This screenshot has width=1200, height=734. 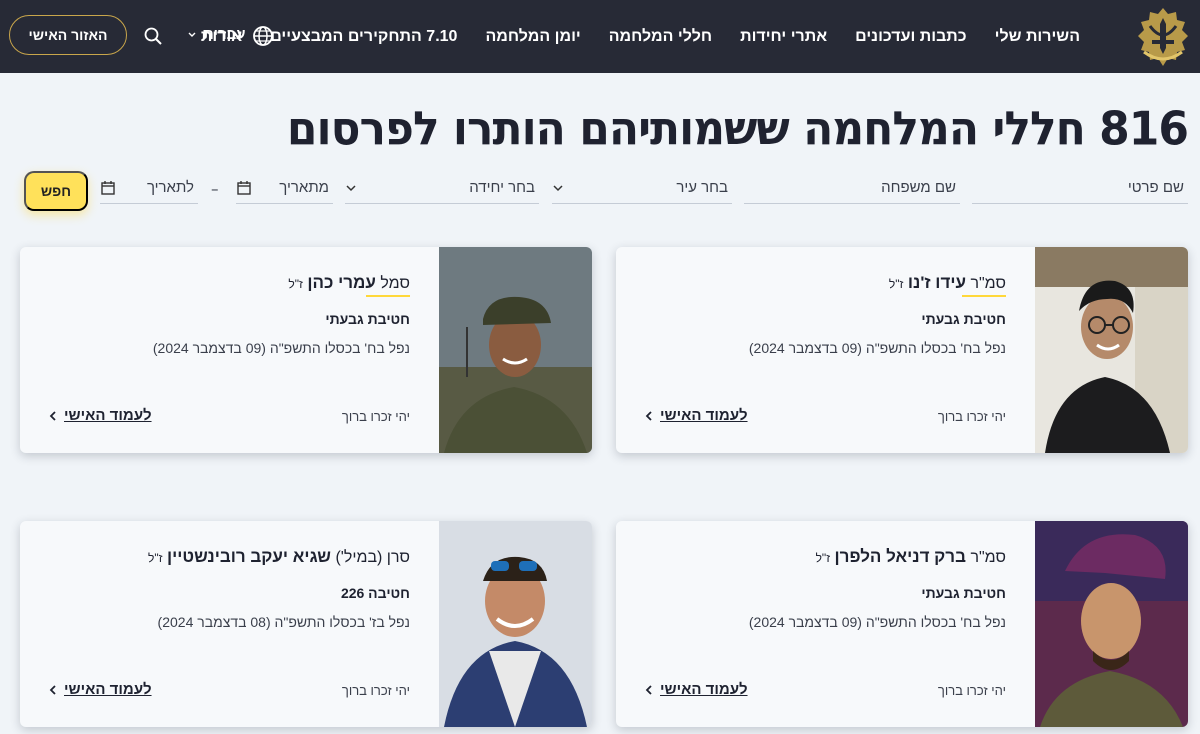 I want to click on globe-icon, so click(x=263, y=36).